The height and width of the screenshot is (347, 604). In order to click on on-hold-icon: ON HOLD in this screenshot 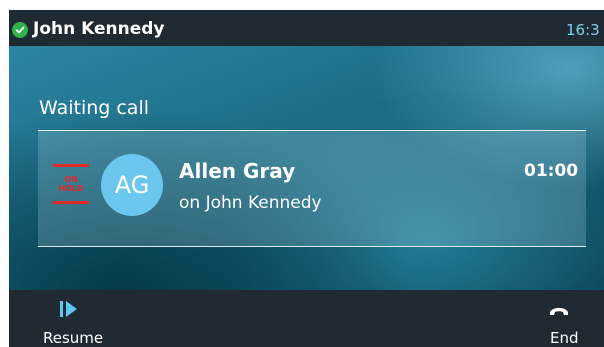, I will do `click(71, 184)`.